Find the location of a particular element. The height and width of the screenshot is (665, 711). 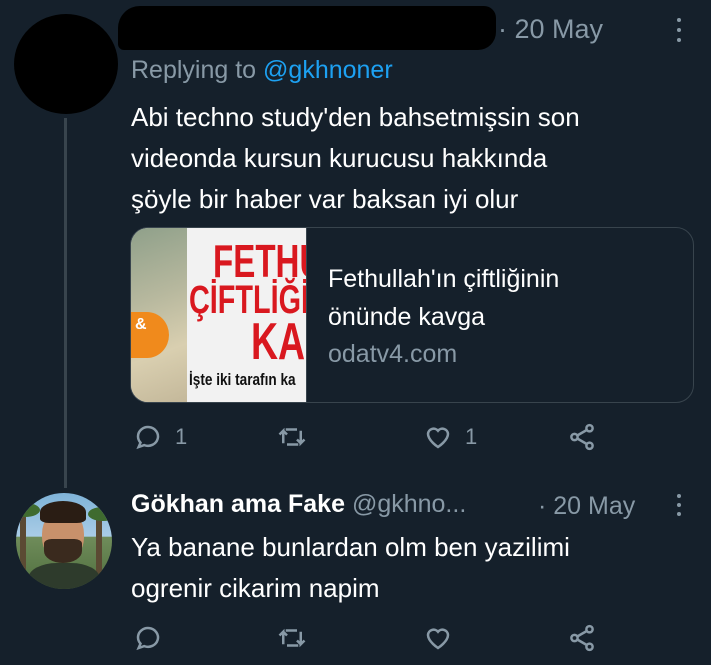

reply-button is located at coordinates (154, 638).